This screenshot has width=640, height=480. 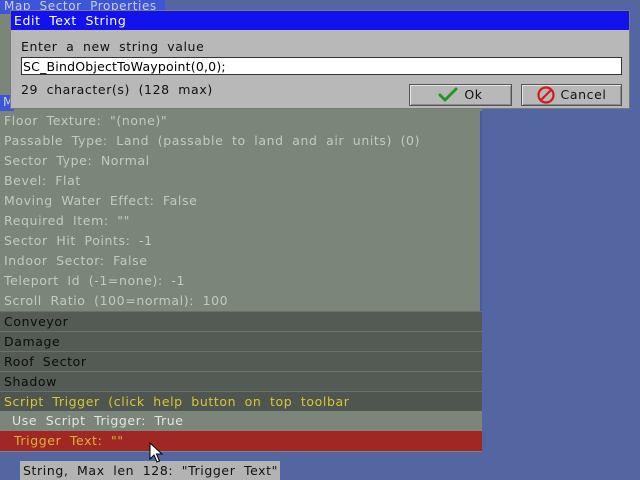 What do you see at coordinates (156, 454) in the screenshot?
I see `mouse-cursor-icon` at bounding box center [156, 454].